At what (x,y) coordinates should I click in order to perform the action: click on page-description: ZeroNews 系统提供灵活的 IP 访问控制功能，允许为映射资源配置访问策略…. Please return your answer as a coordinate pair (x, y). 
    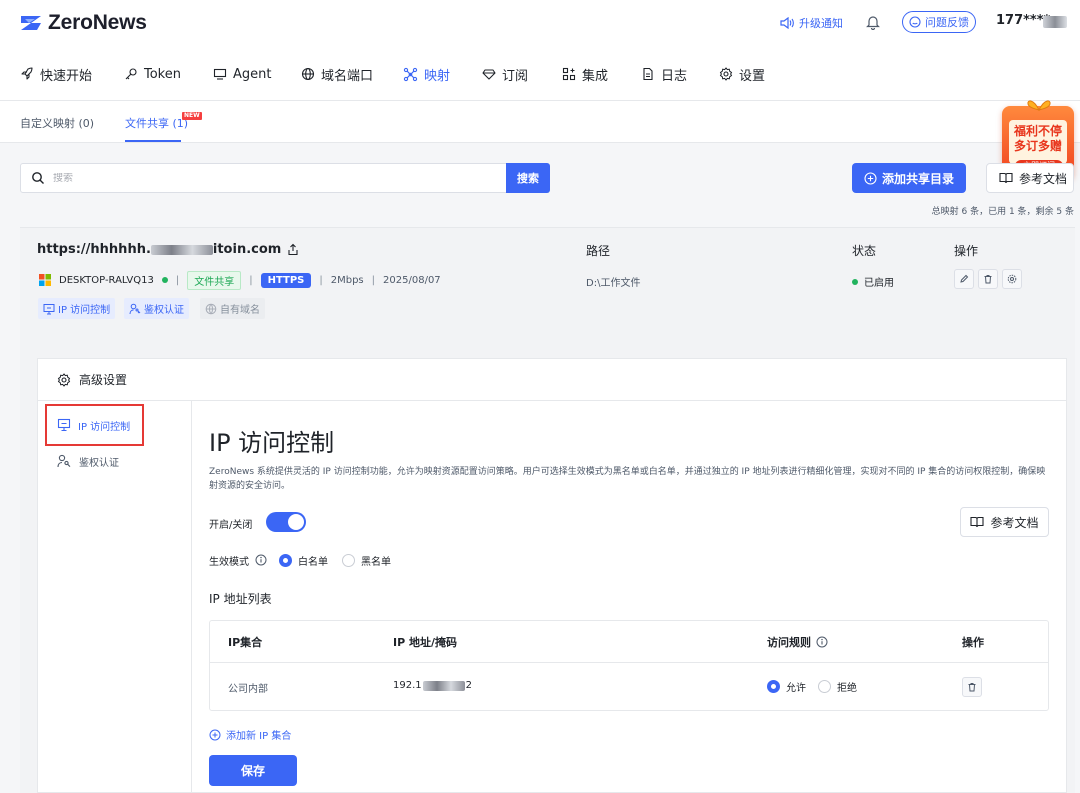
    Looking at the image, I should click on (627, 479).